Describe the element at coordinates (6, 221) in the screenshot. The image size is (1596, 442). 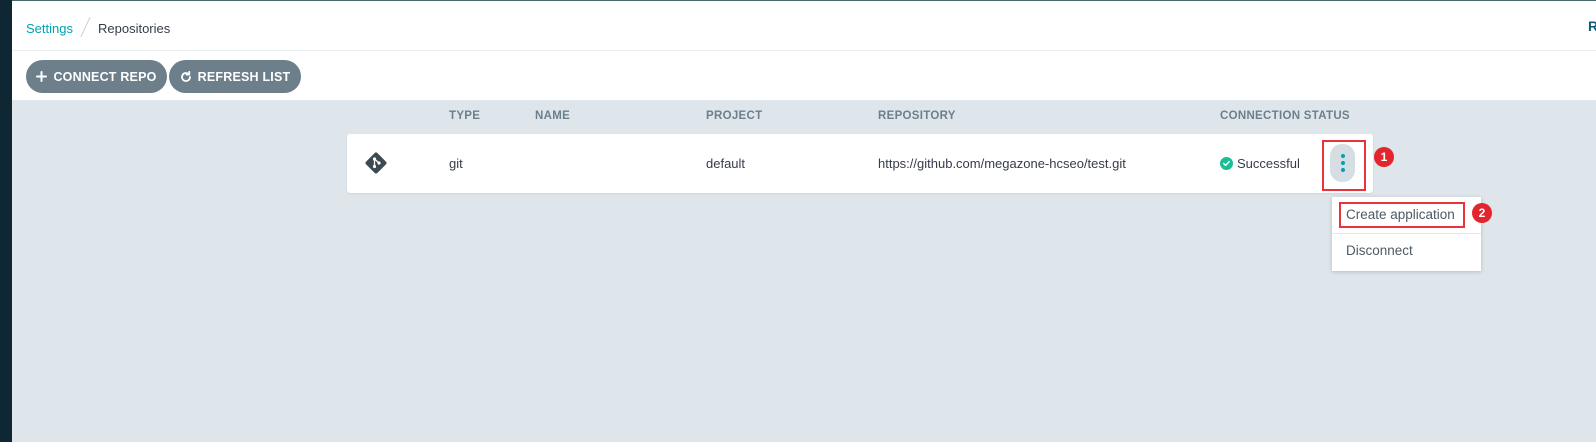
I see `sidebar-edge` at that location.